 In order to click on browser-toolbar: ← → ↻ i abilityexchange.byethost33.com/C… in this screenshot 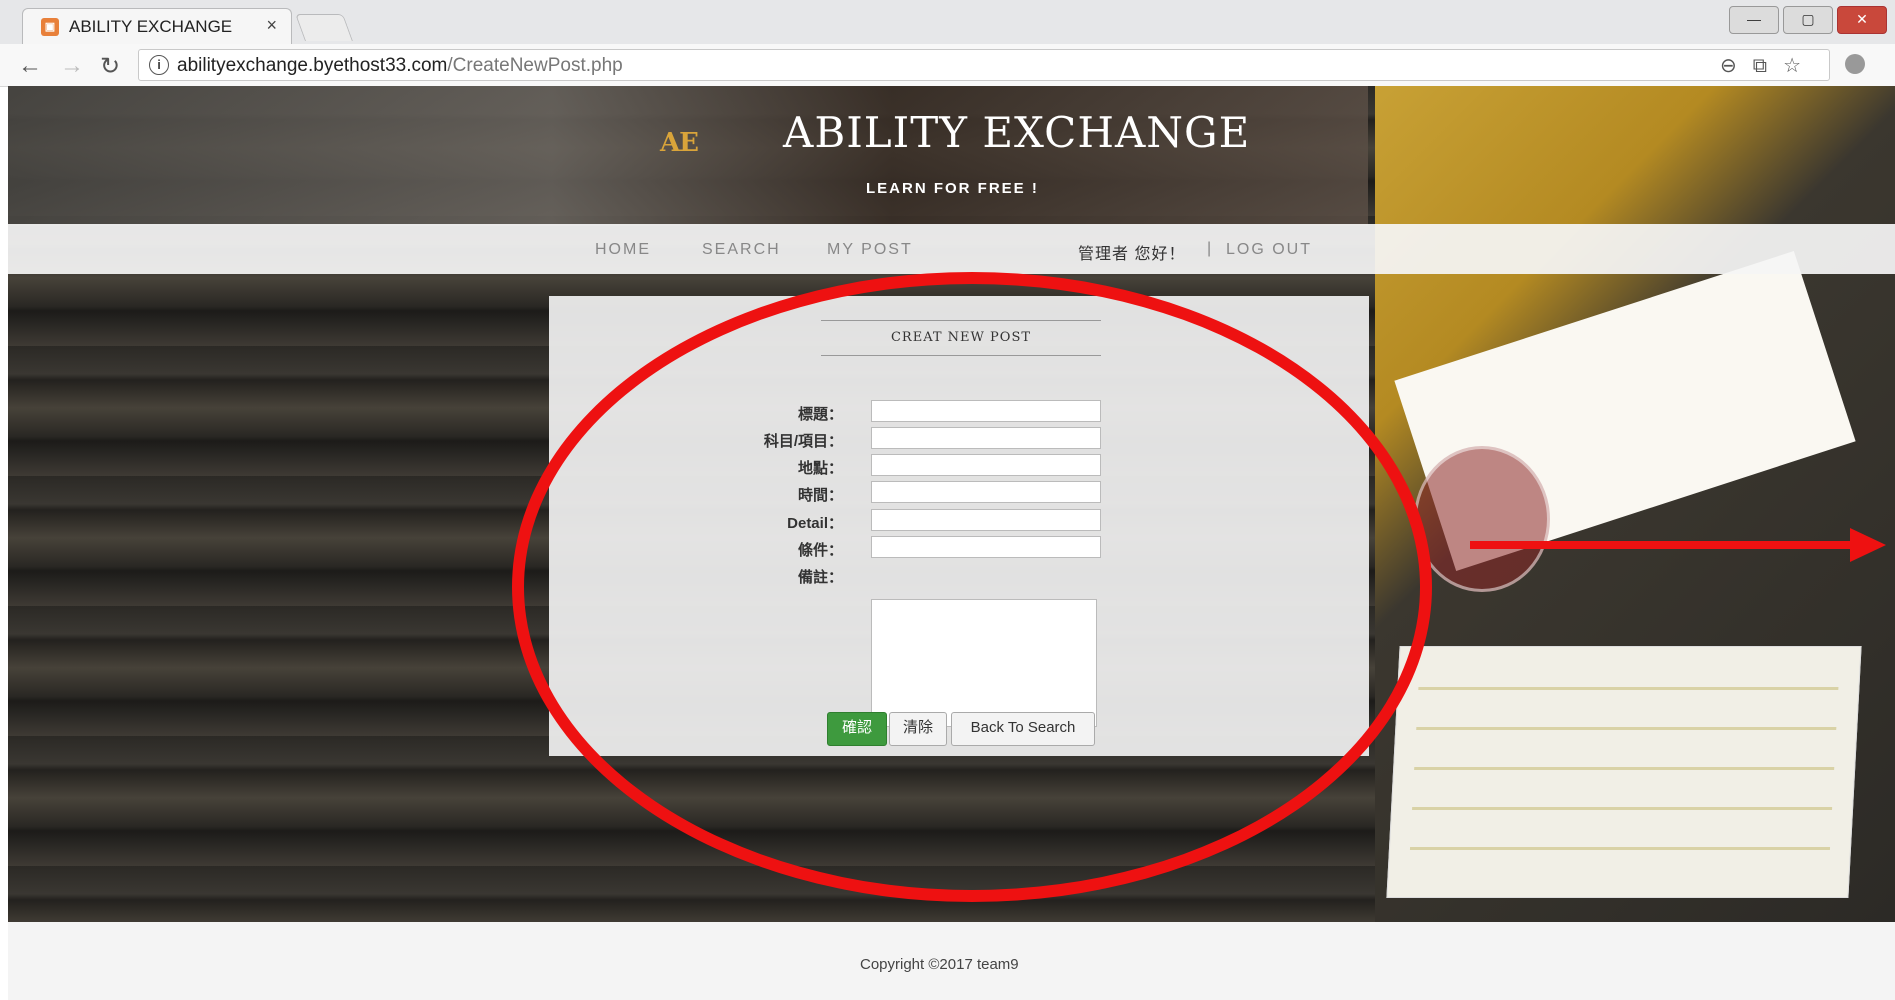, I will do `click(947, 65)`.